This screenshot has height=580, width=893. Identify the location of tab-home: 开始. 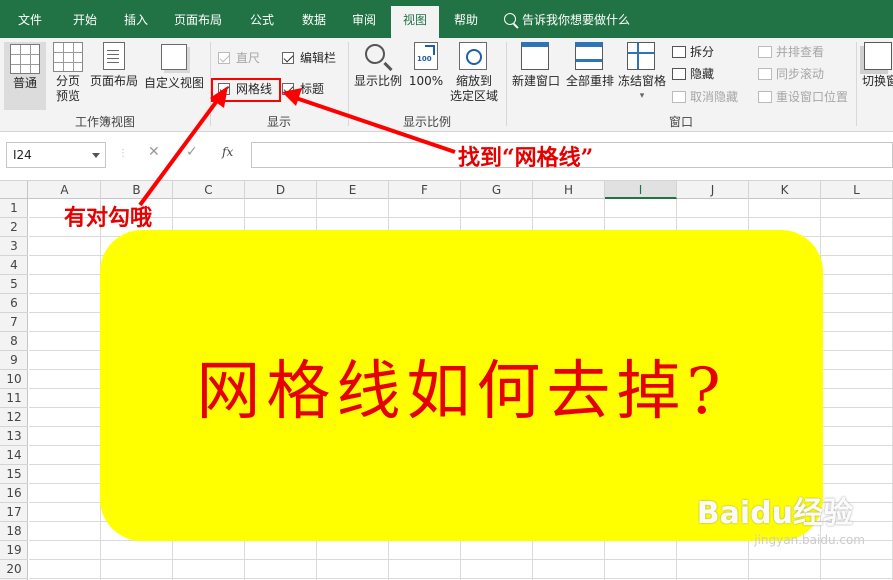
(85, 19).